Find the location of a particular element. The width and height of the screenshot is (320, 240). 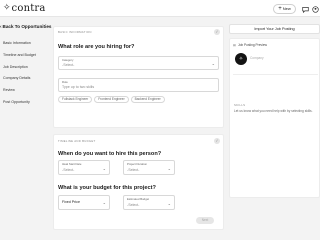

new-button-label: New is located at coordinates (286, 8).